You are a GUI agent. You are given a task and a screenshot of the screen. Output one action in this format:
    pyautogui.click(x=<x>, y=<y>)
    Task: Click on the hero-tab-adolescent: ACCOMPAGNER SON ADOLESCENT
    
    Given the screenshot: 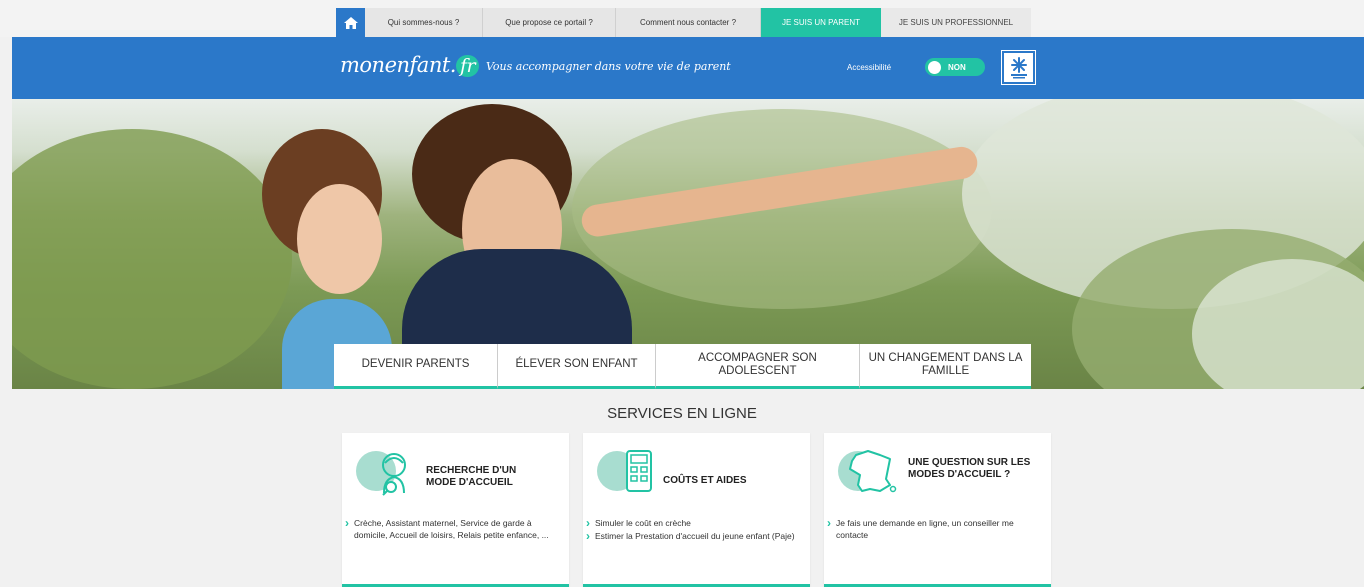 What is the action you would take?
    pyautogui.click(x=758, y=366)
    